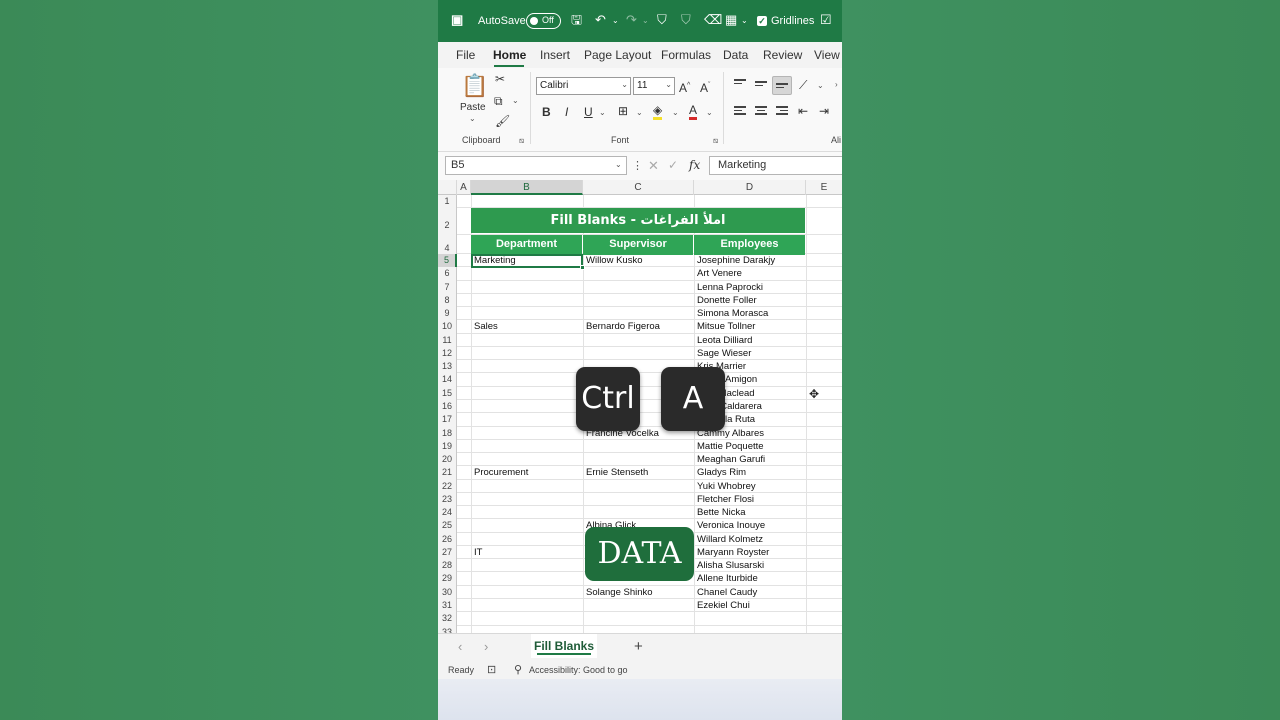 The height and width of the screenshot is (720, 1280). Describe the element at coordinates (750, 500) in the screenshot. I see `employee-cell: Fletcher Flosi` at that location.